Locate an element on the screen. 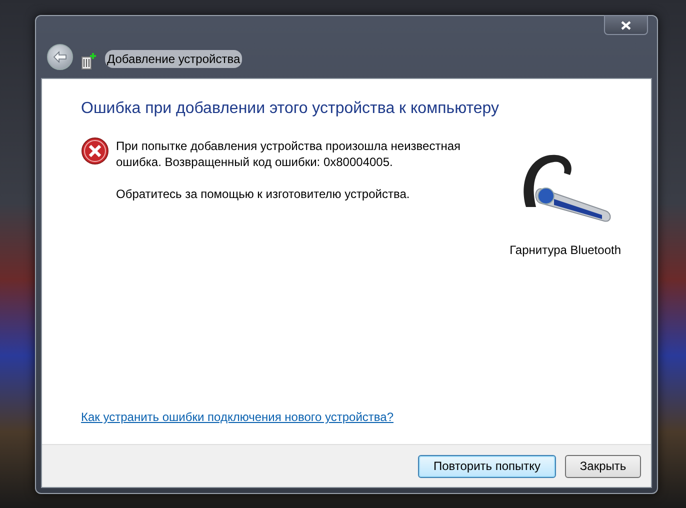  help-link: Как устранить ошибки подключения нового устройства? is located at coordinates (237, 417).